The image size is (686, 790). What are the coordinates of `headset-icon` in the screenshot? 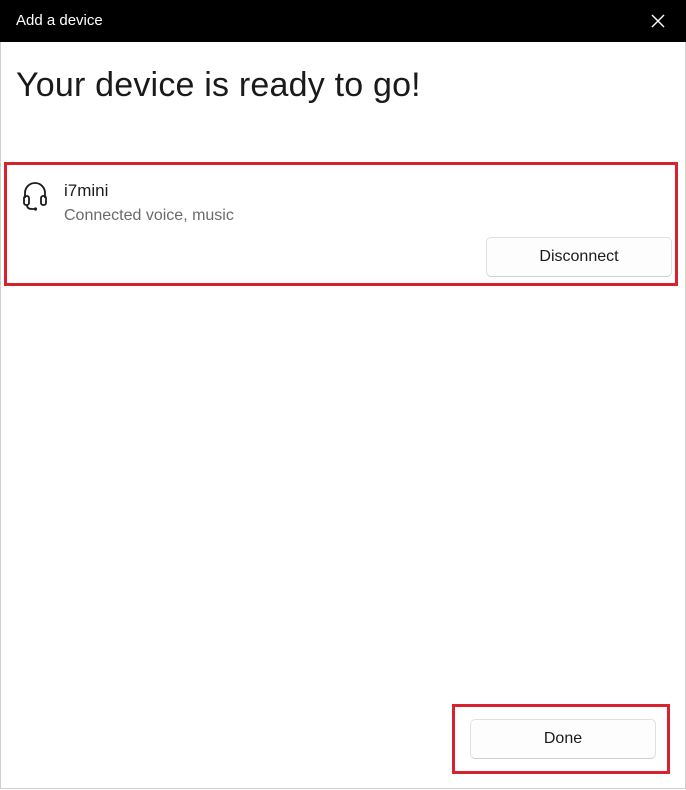 It's located at (35, 197).